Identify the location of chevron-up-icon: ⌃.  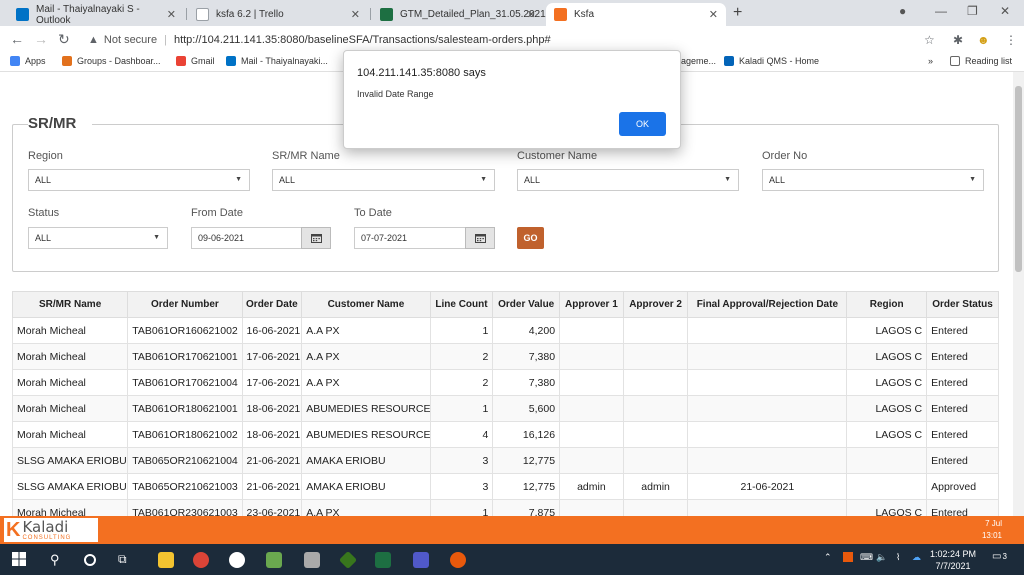
(828, 557).